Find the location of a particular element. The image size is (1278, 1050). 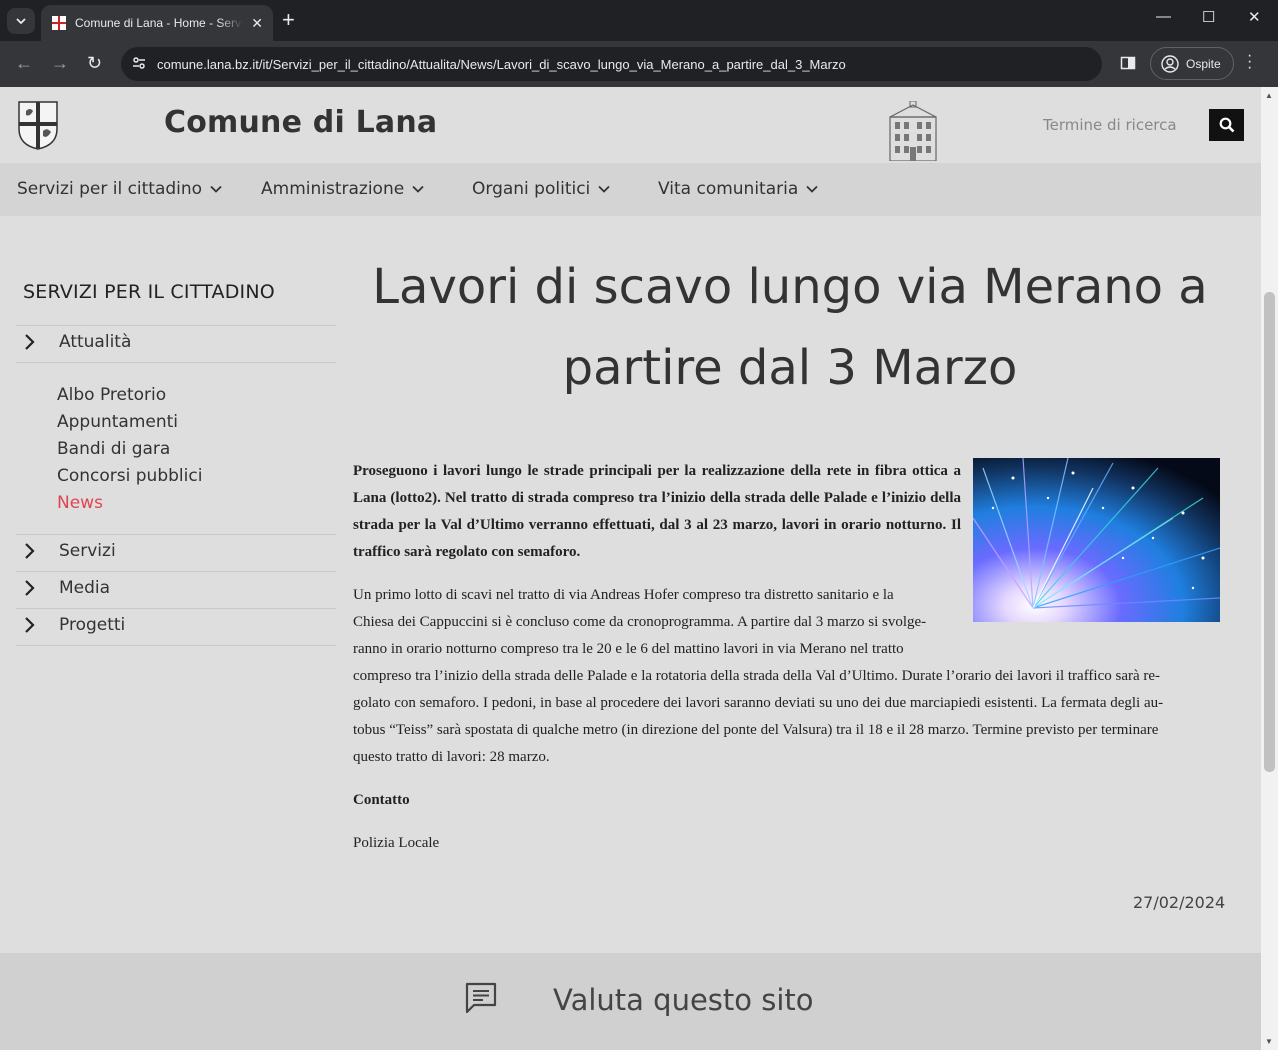

sidebar-title: SERVIZI PER IL CITTADINO is located at coordinates (149, 292).